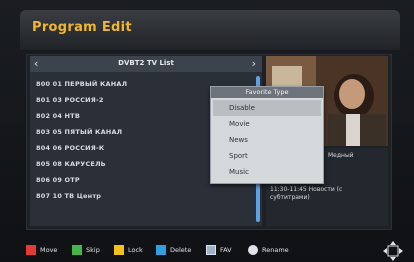 This screenshot has width=414, height=262. What do you see at coordinates (82, 27) in the screenshot?
I see `page-title: Program Edit` at bounding box center [82, 27].